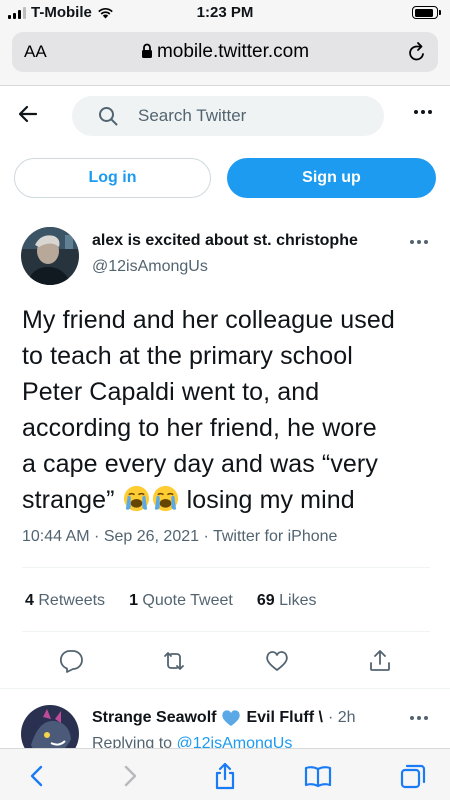 This screenshot has height=800, width=450. I want to click on bookmarks-icon, so click(318, 776).